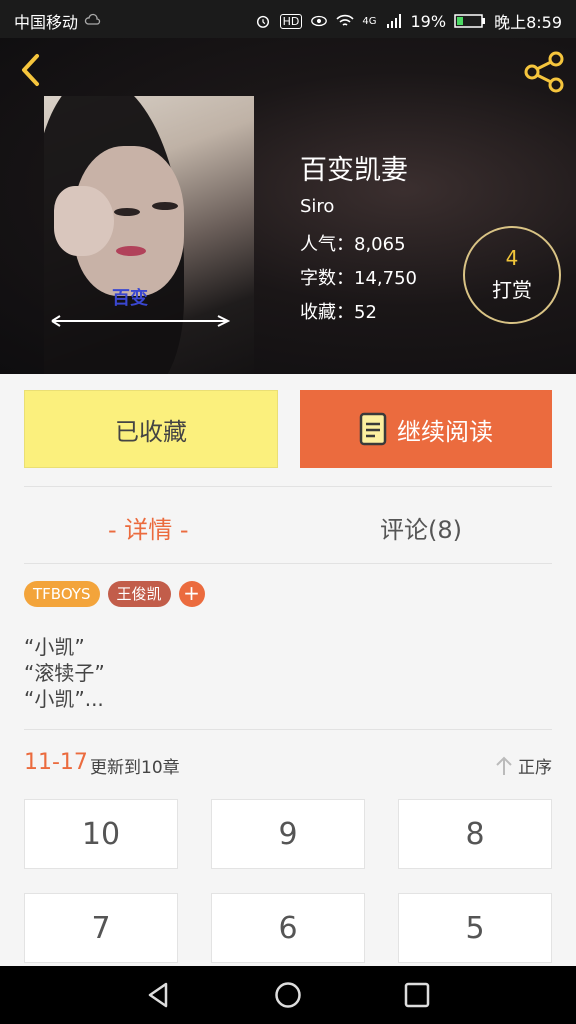 The image size is (576, 1024). I want to click on chapter-item: 8, so click(475, 834).